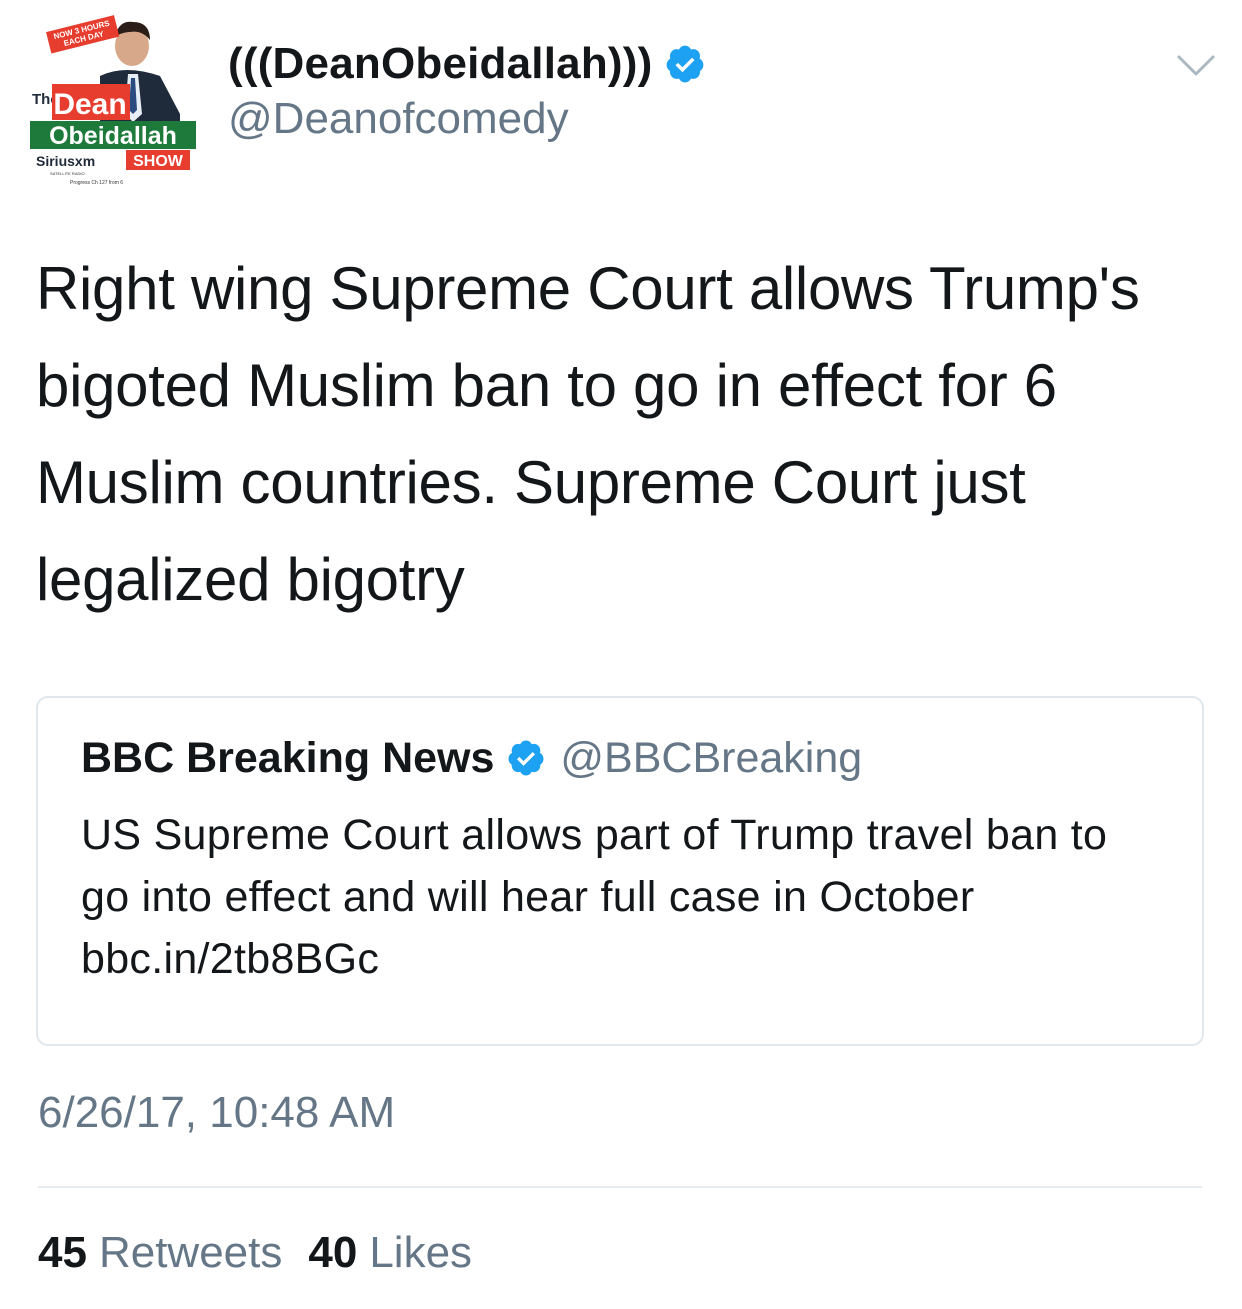 The height and width of the screenshot is (1309, 1242). Describe the element at coordinates (711, 757) in the screenshot. I see `quoted-tweet-handle: @BBCBreaking` at that location.